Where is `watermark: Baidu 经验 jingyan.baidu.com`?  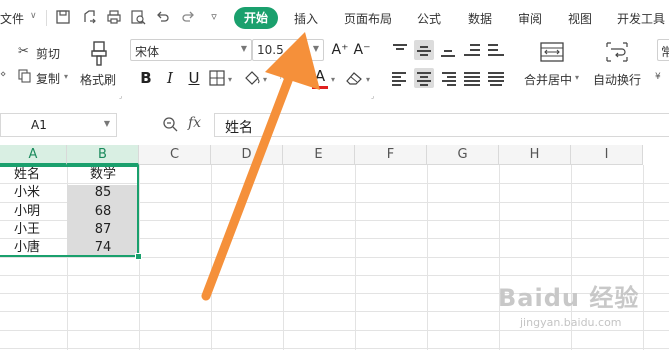 watermark: Baidu 经验 jingyan.baidu.com is located at coordinates (573, 308).